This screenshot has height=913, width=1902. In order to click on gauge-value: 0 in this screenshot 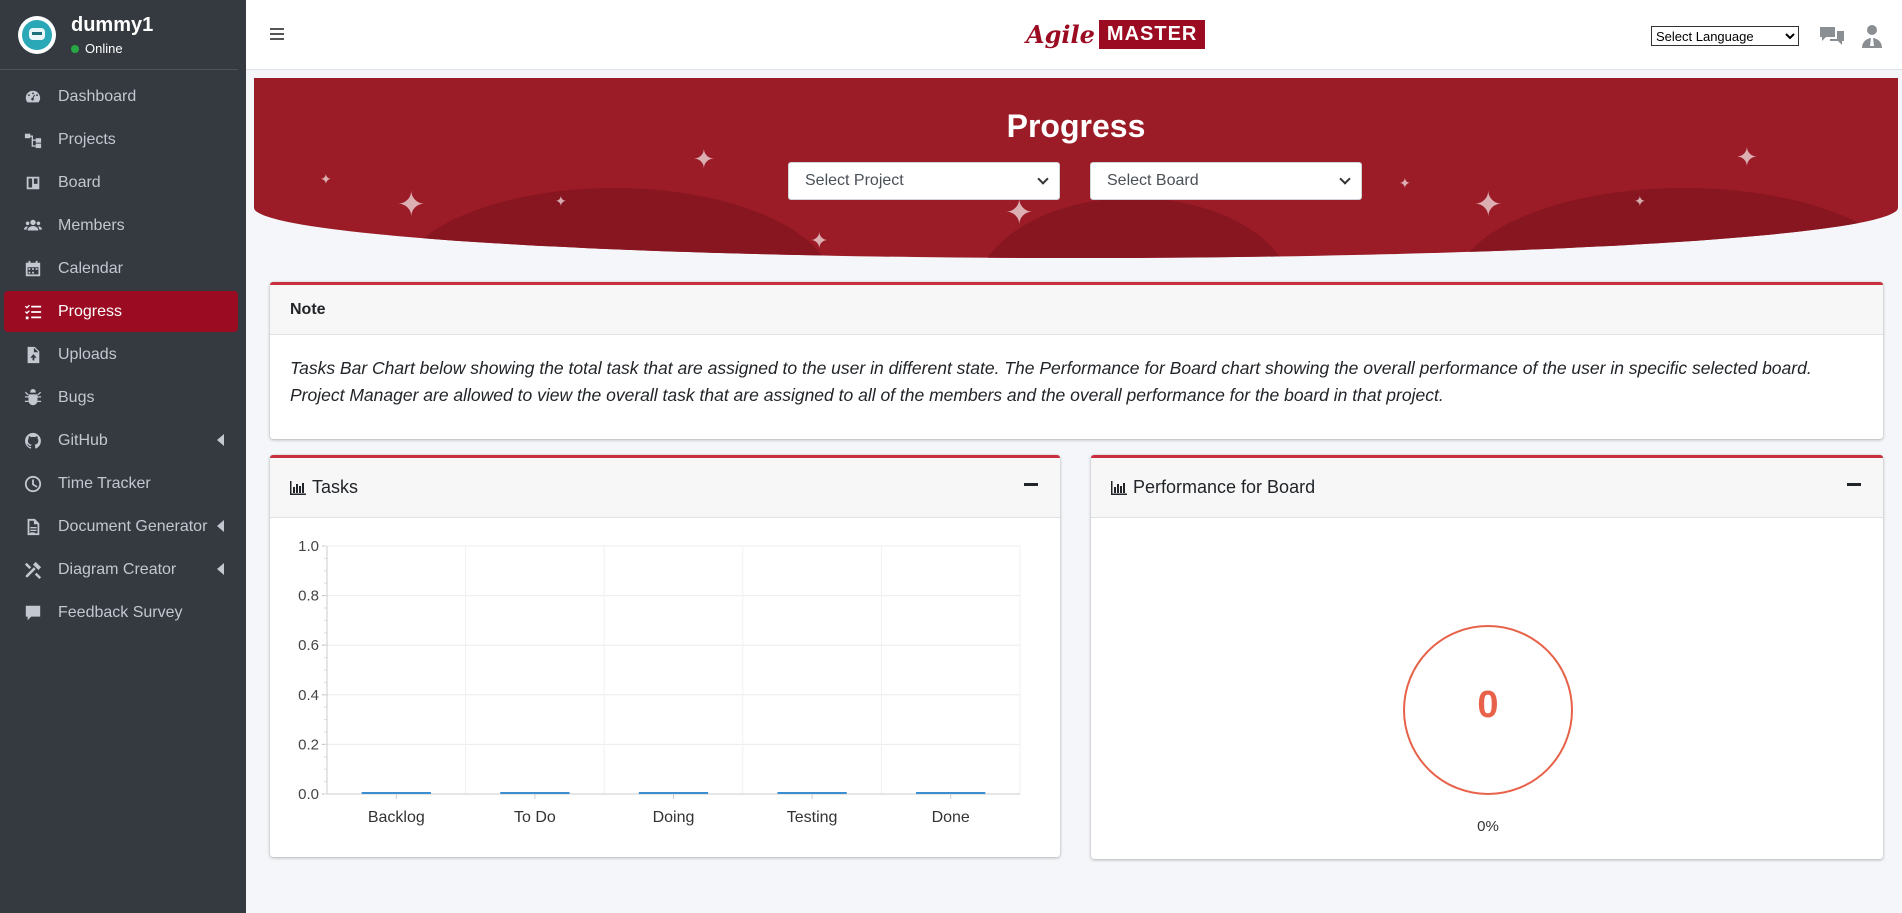, I will do `click(1488, 705)`.